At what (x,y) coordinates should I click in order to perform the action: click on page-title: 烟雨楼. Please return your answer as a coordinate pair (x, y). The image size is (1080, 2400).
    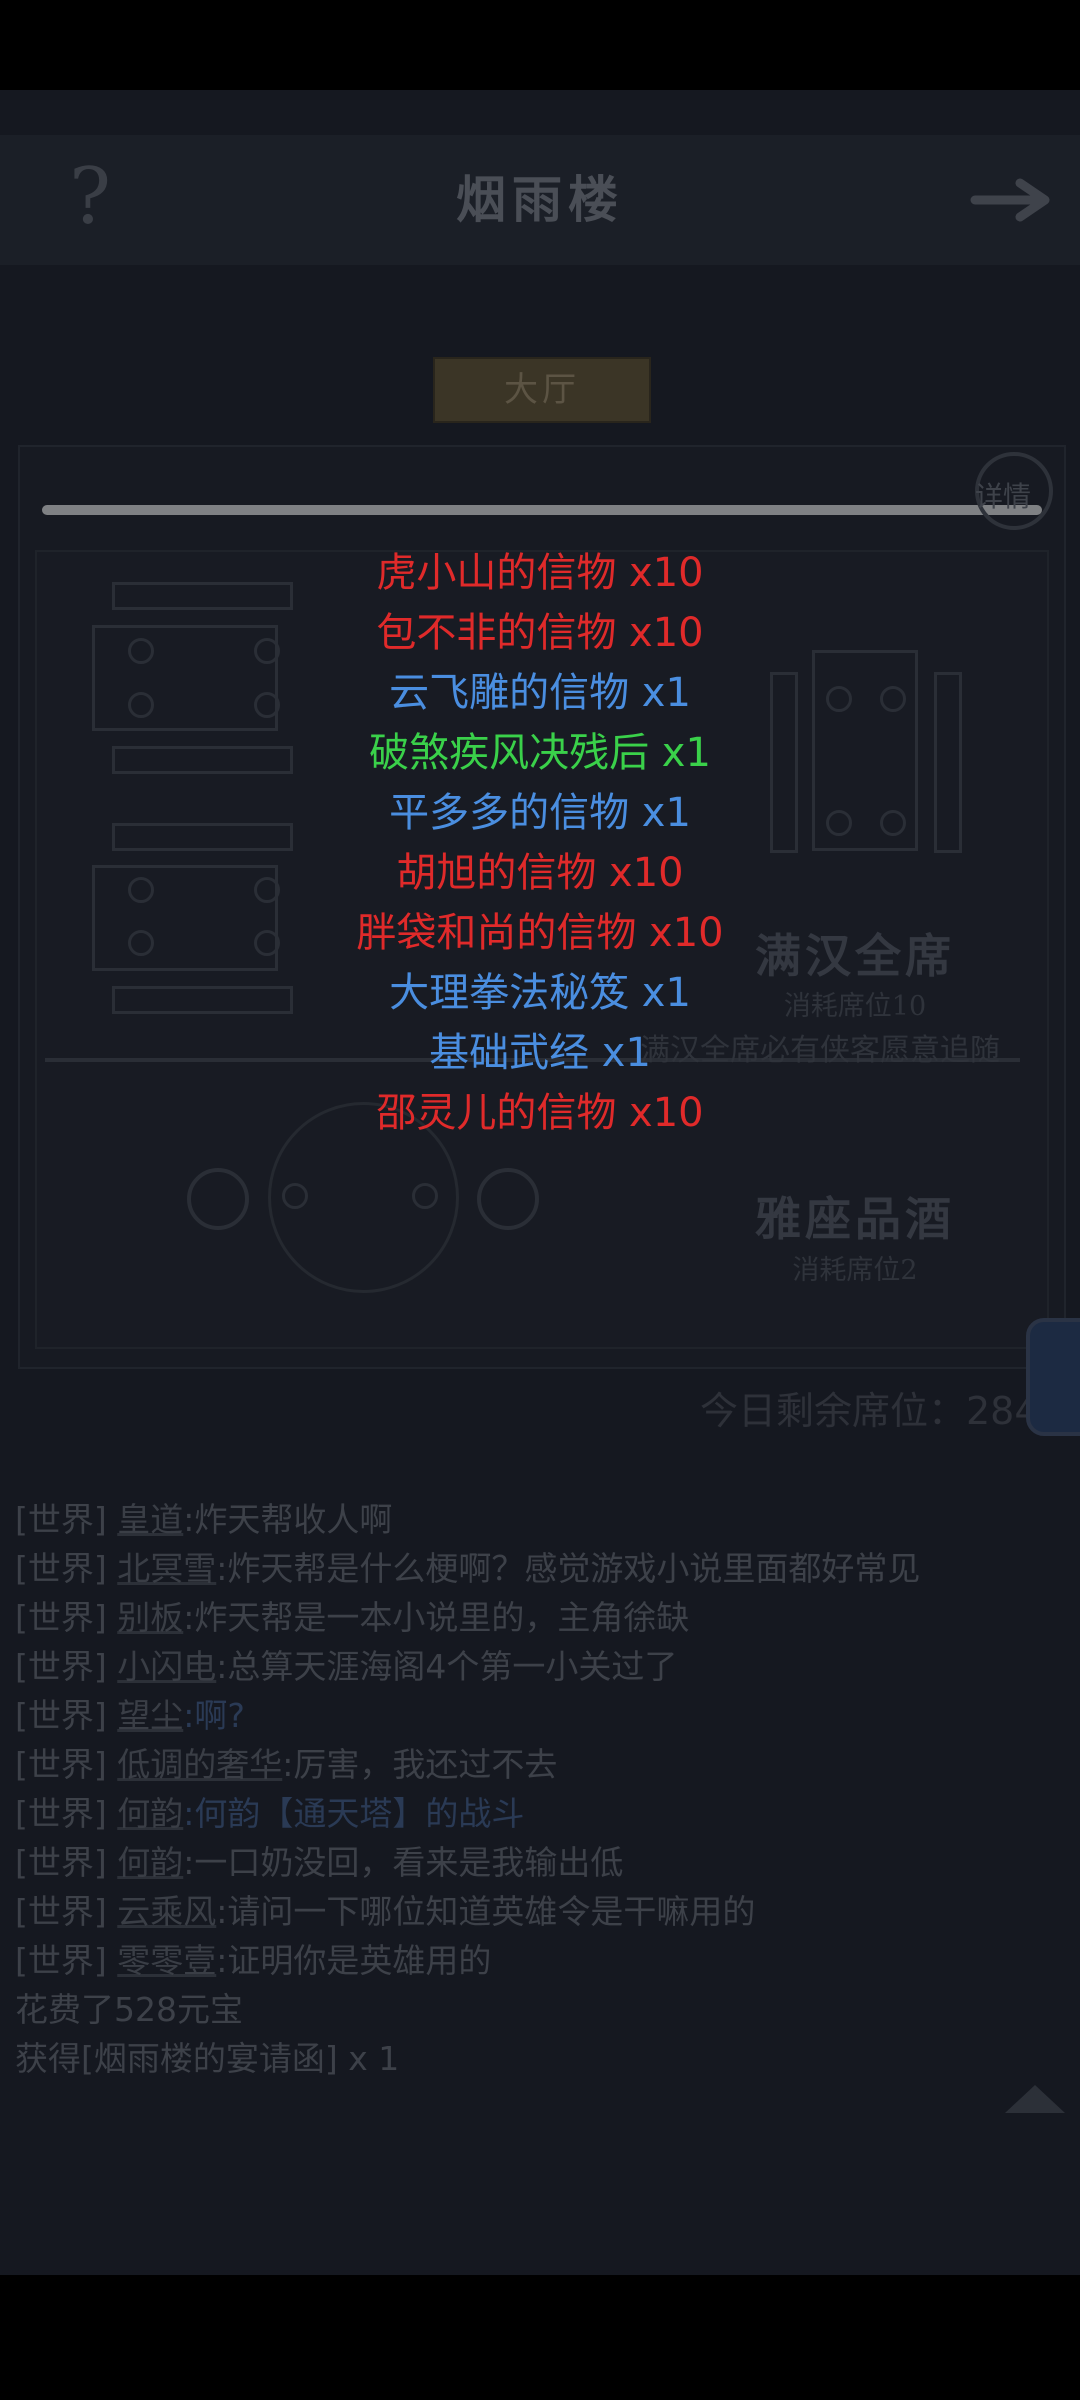
    Looking at the image, I should click on (540, 199).